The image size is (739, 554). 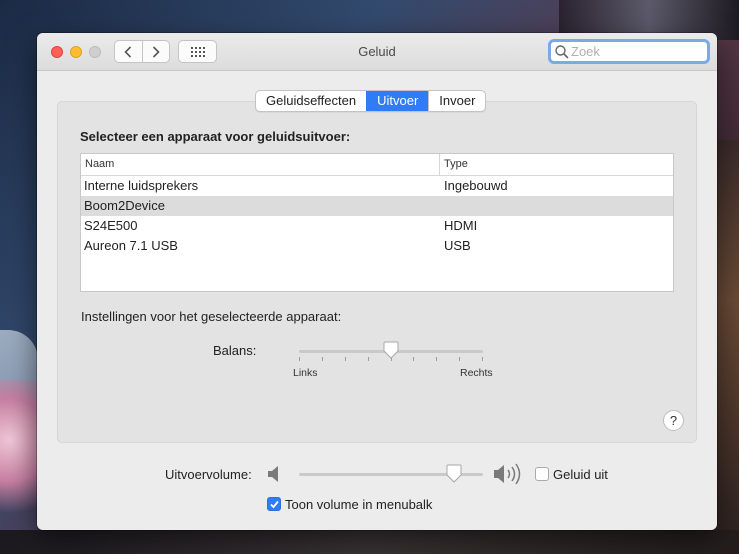 I want to click on show-volume-in-menubar-checkbox, so click(x=274, y=504).